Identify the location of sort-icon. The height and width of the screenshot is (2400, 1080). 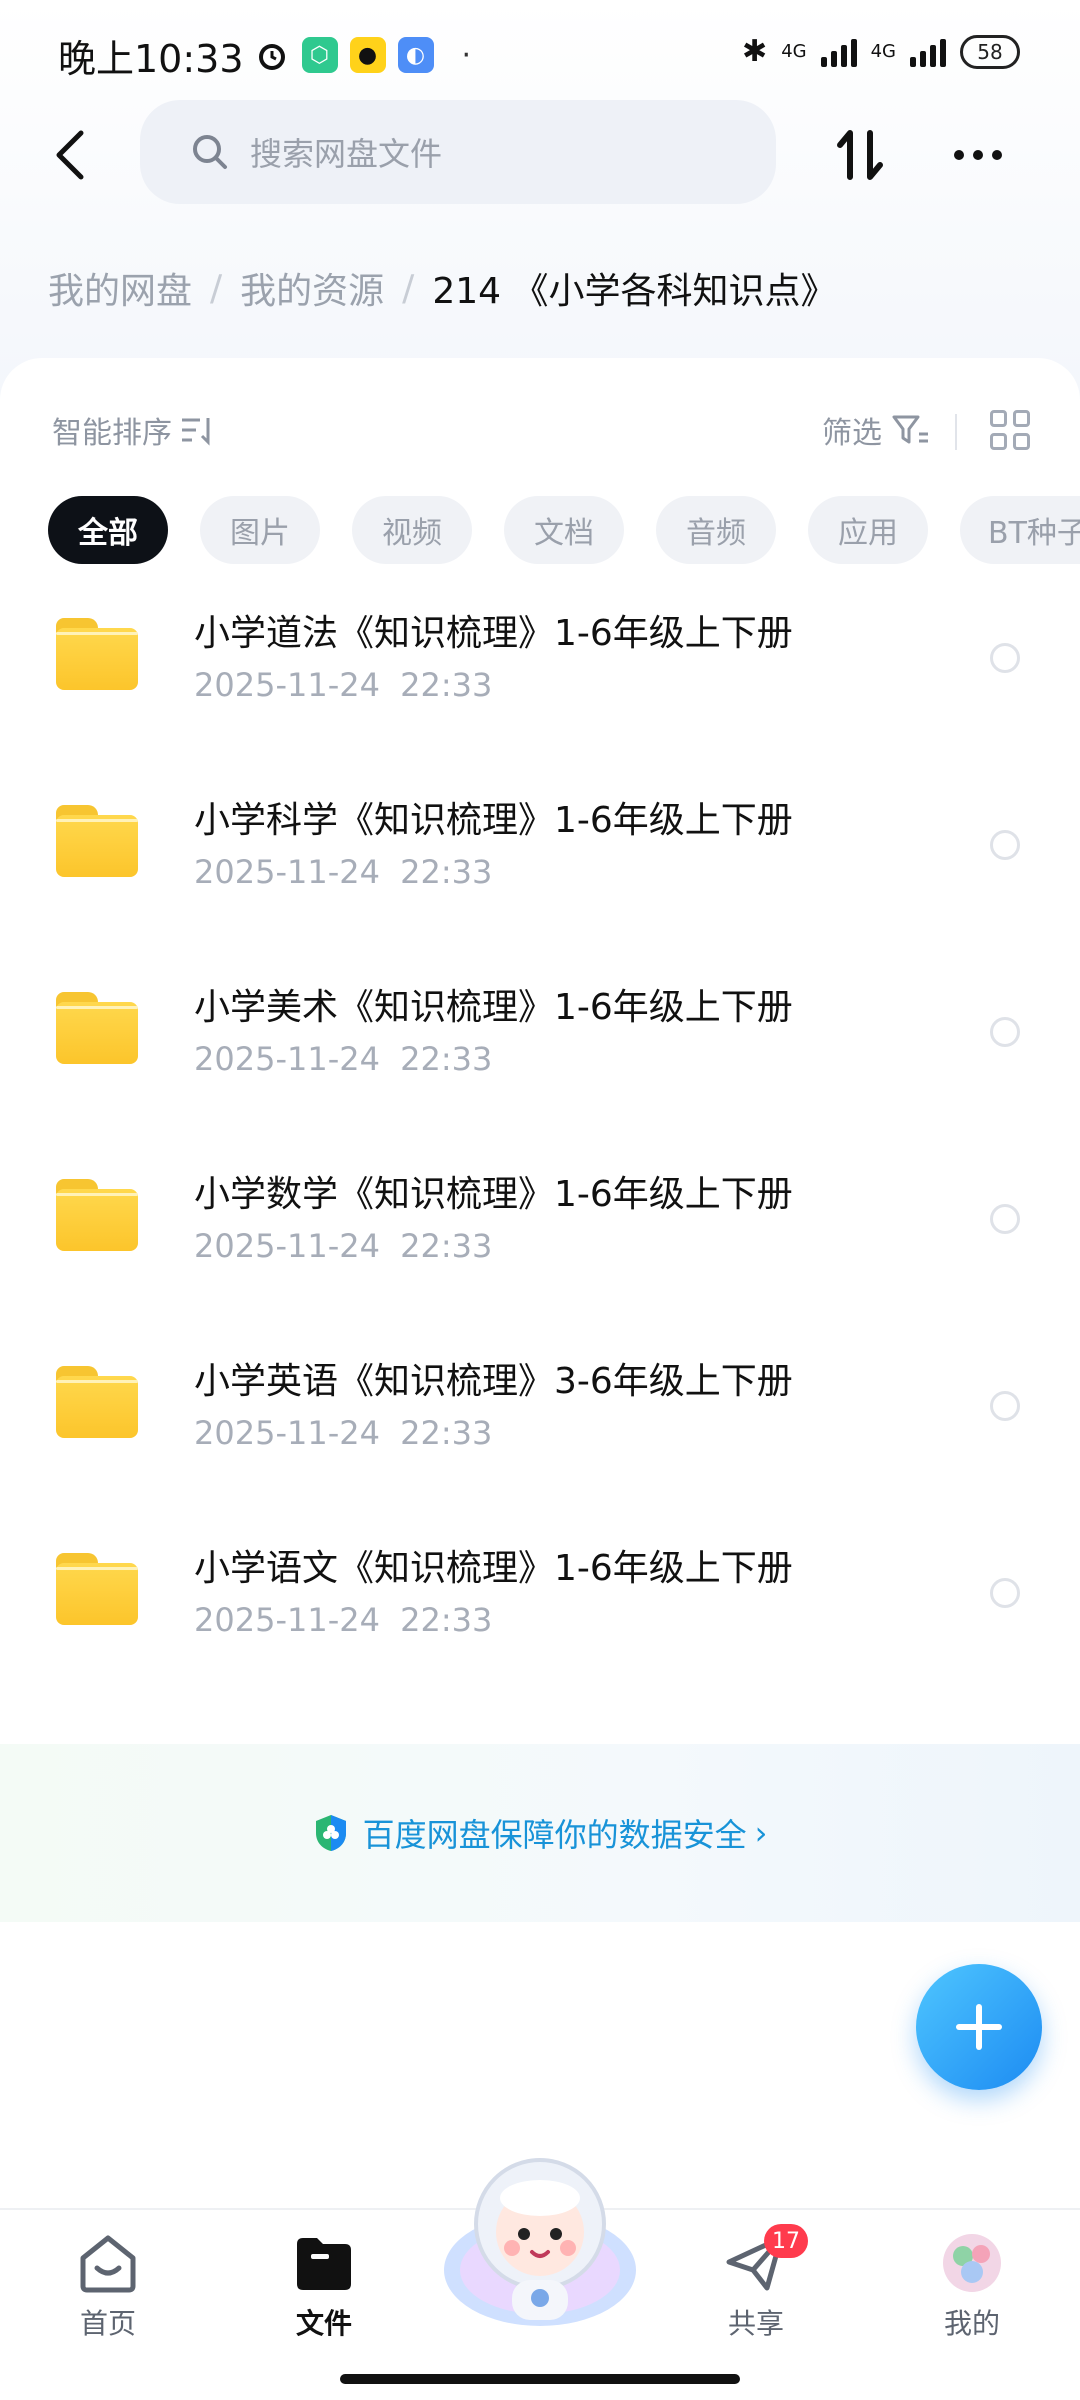
(196, 432).